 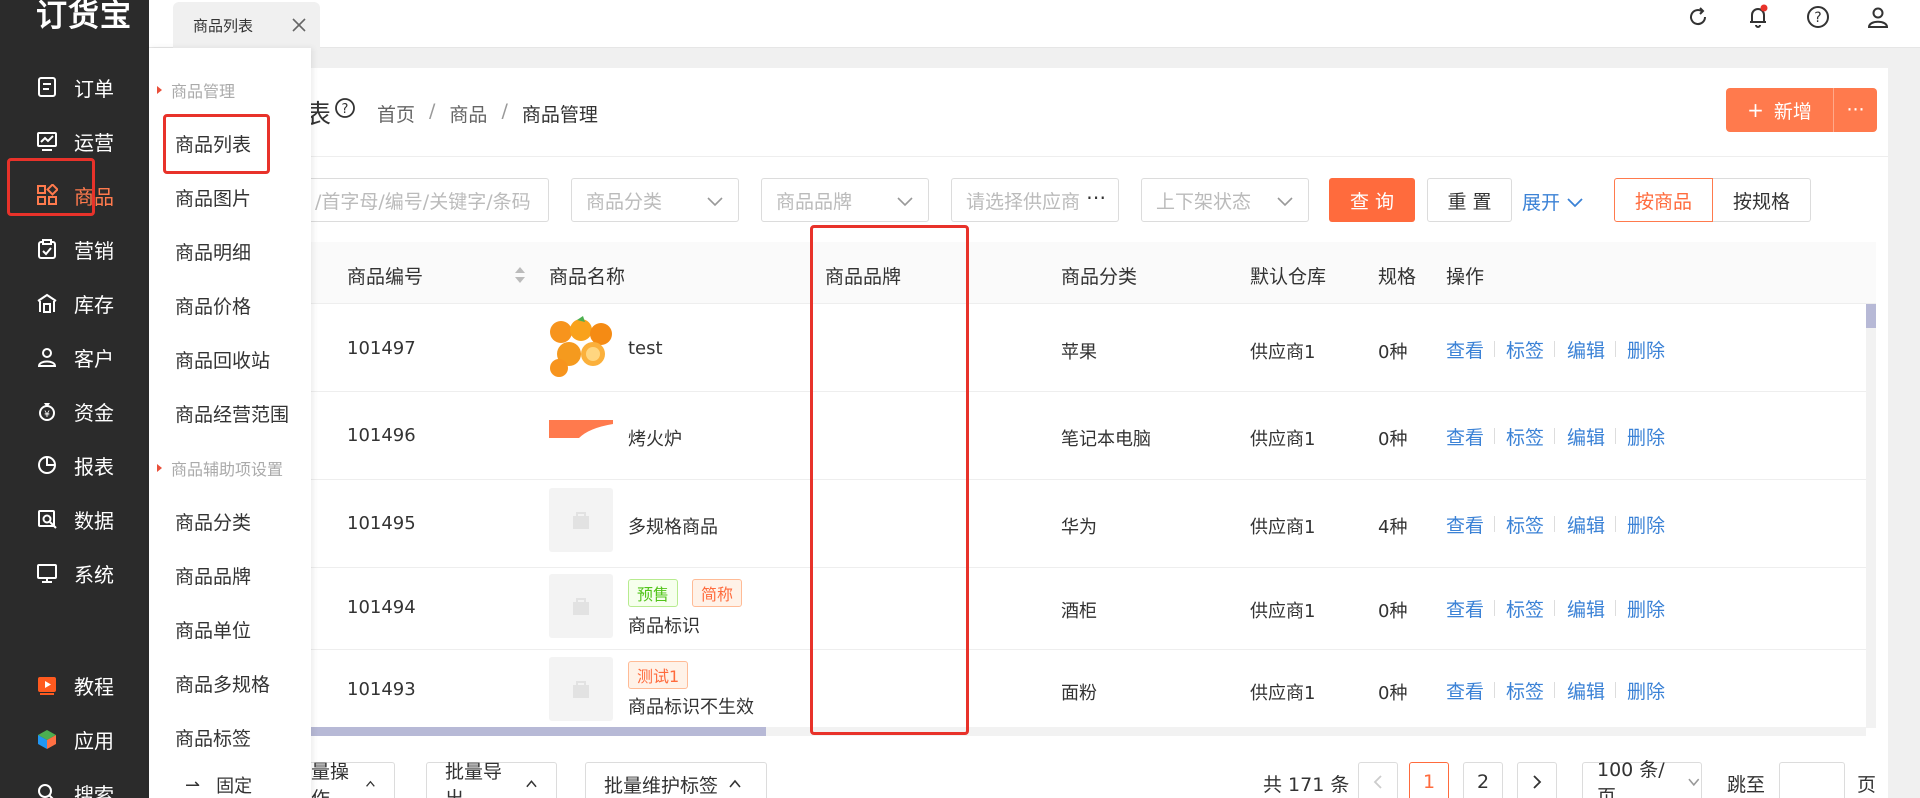 What do you see at coordinates (1429, 780) in the screenshot?
I see `page-1-button: 1` at bounding box center [1429, 780].